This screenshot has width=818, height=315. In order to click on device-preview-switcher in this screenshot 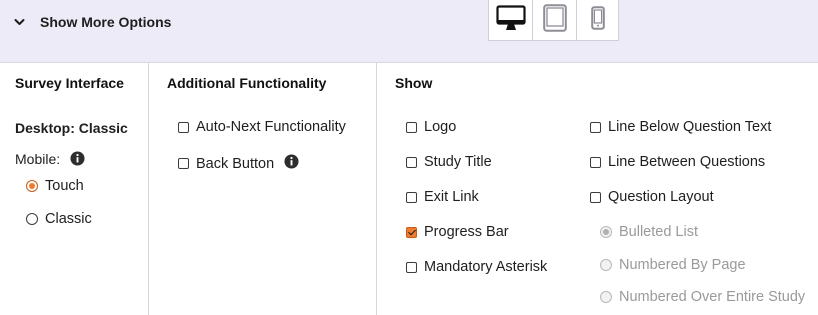, I will do `click(553, 20)`.